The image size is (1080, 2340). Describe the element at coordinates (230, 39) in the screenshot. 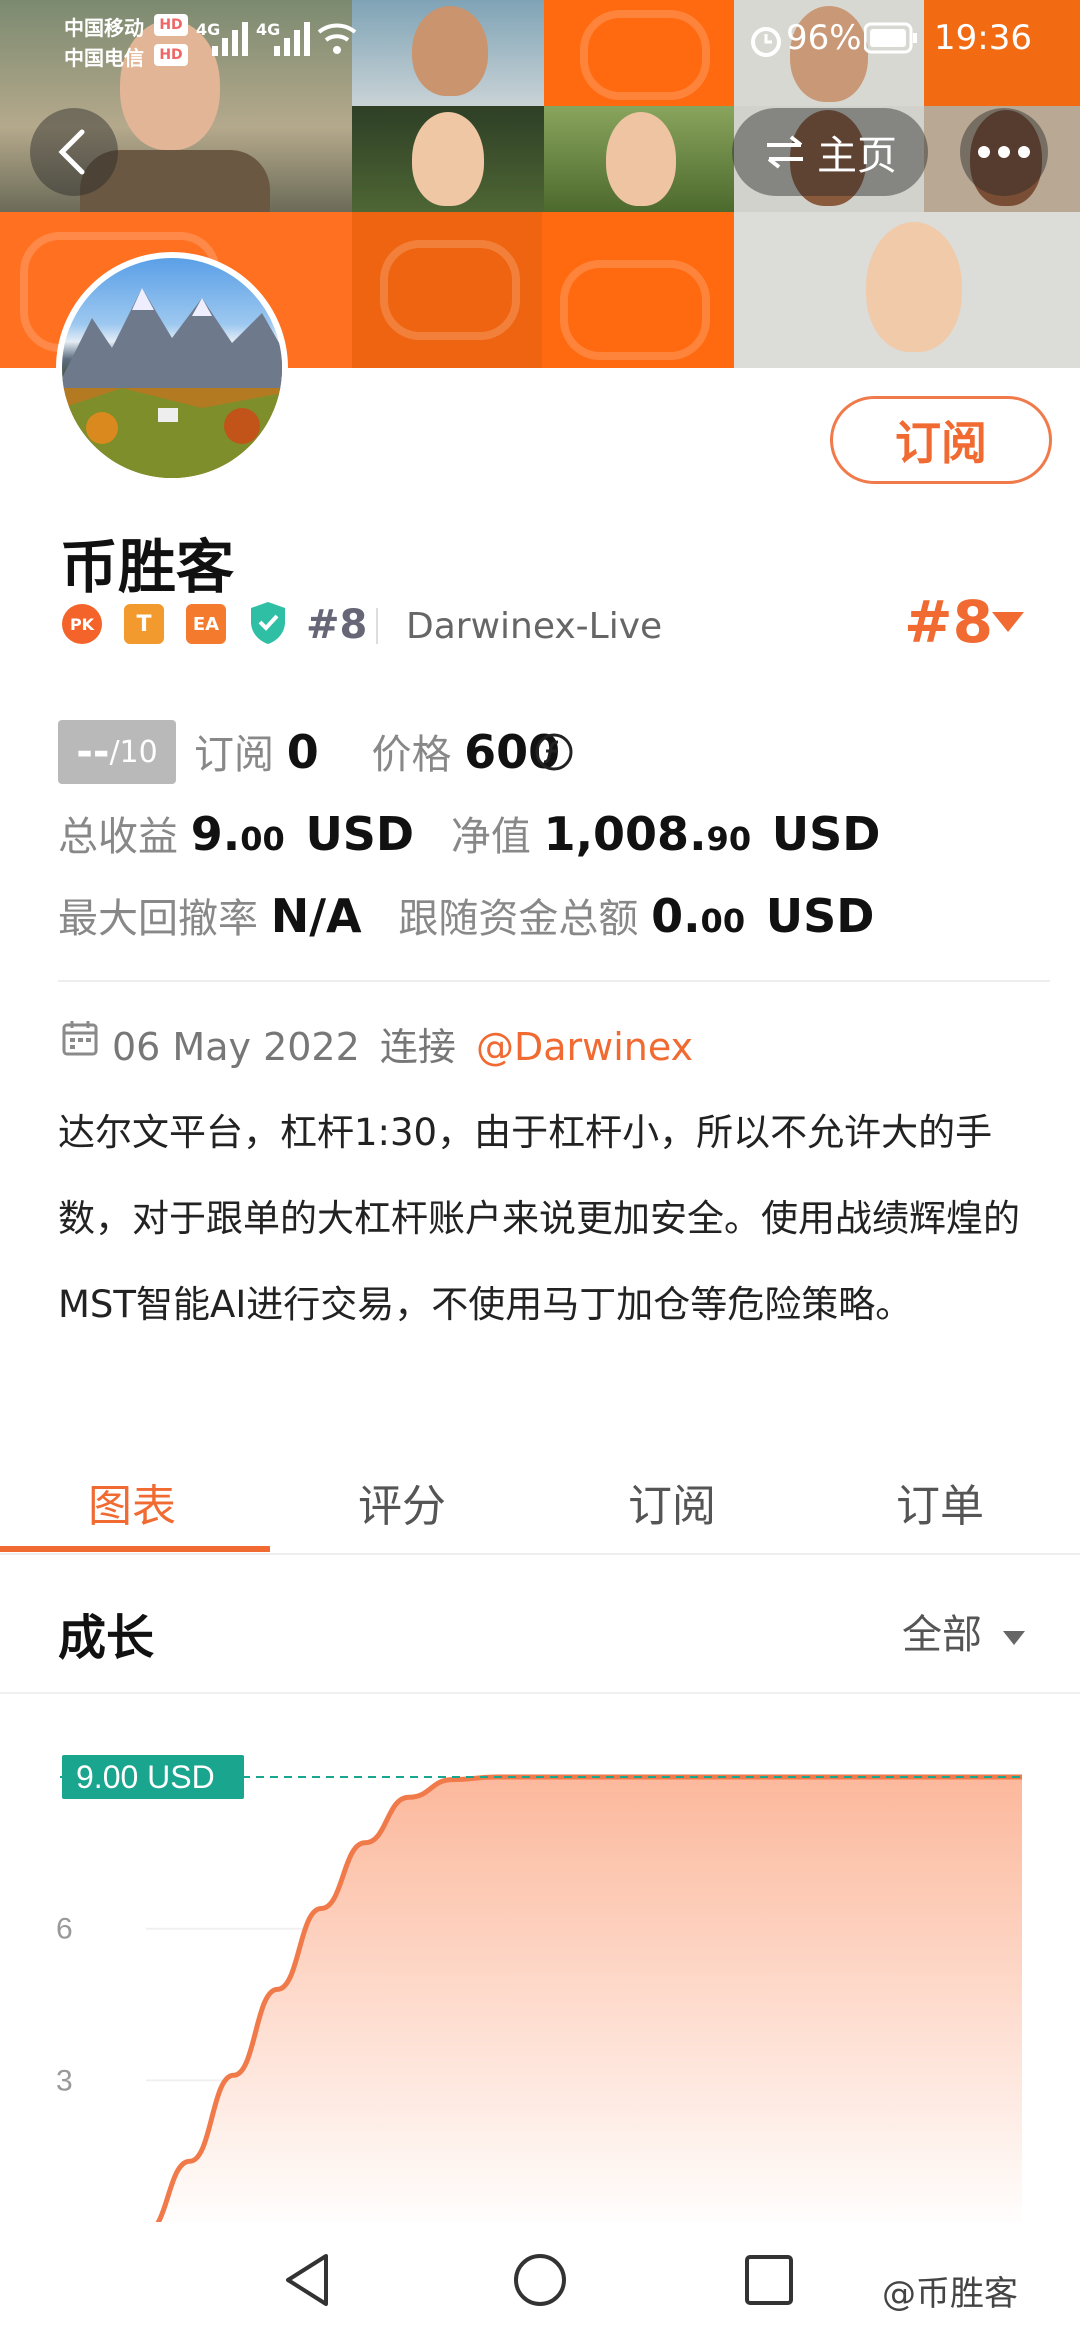

I see `signal-icon` at that location.